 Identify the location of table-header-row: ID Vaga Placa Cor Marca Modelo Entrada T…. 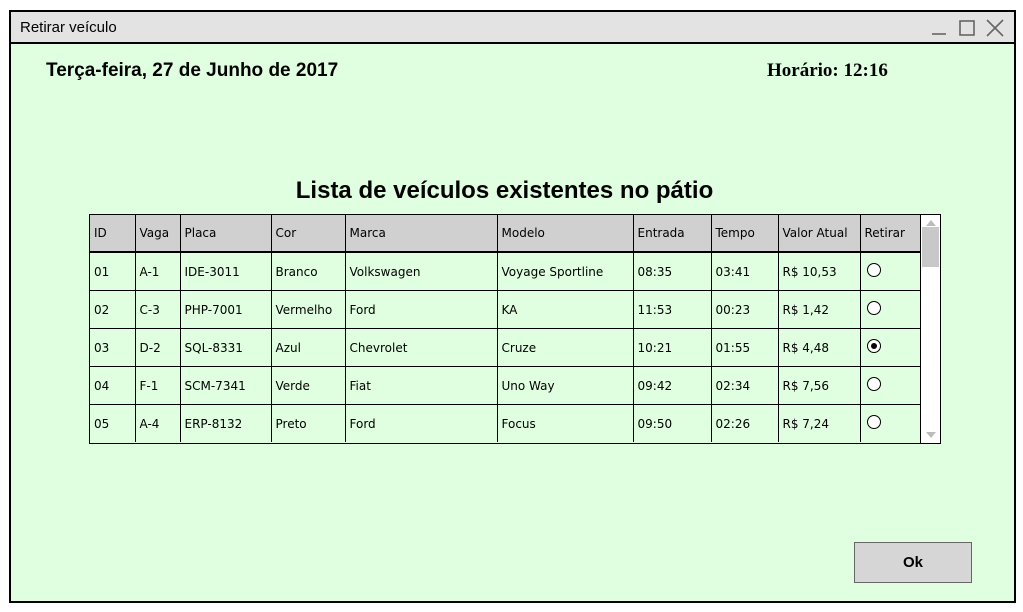
(505, 234).